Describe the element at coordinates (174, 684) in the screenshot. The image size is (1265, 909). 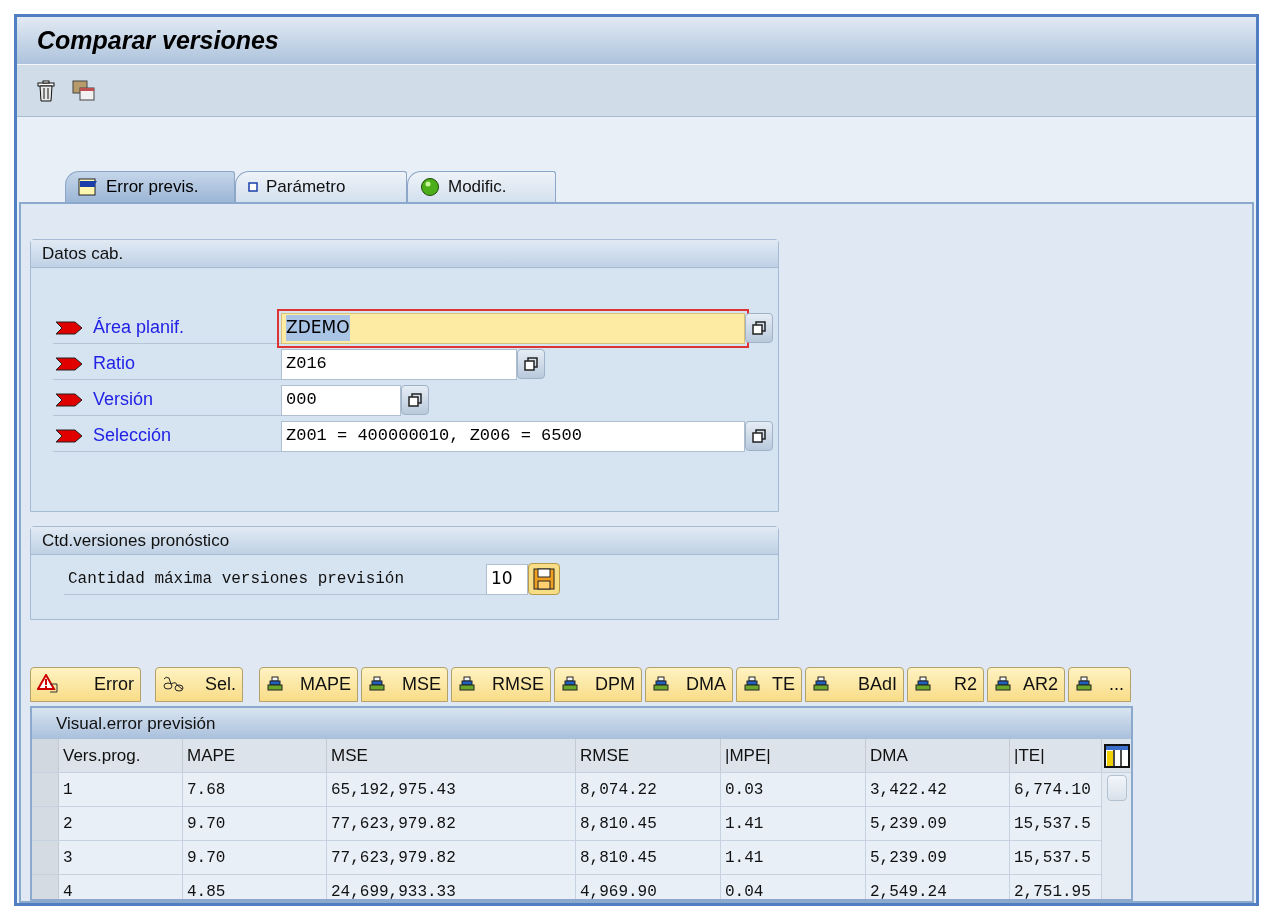
I see `glasses-icon` at that location.